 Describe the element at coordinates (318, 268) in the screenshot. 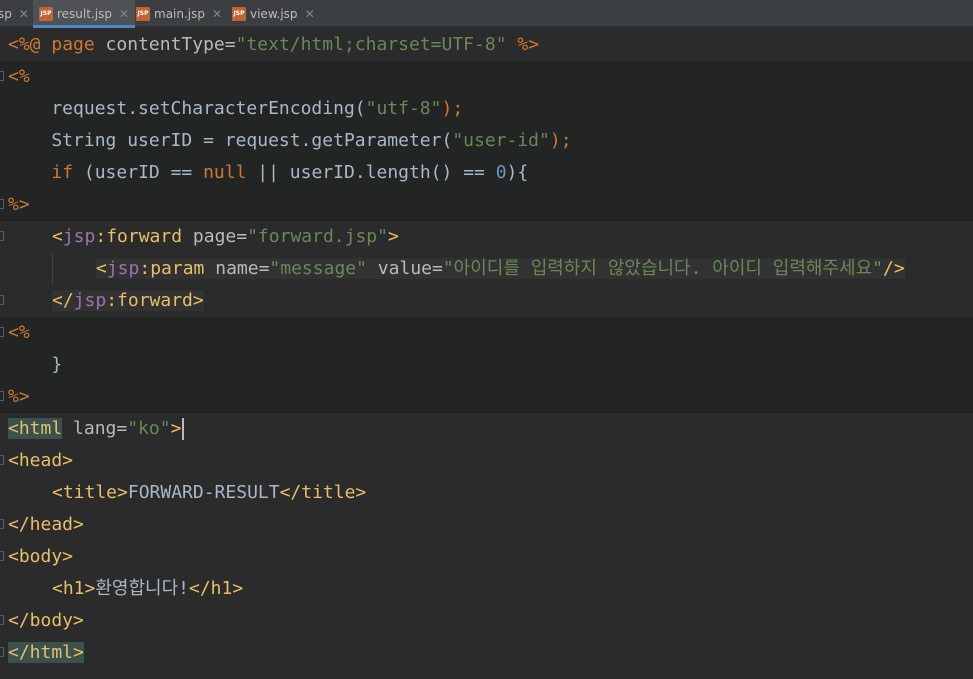

I see `attribute-value: "message"` at that location.